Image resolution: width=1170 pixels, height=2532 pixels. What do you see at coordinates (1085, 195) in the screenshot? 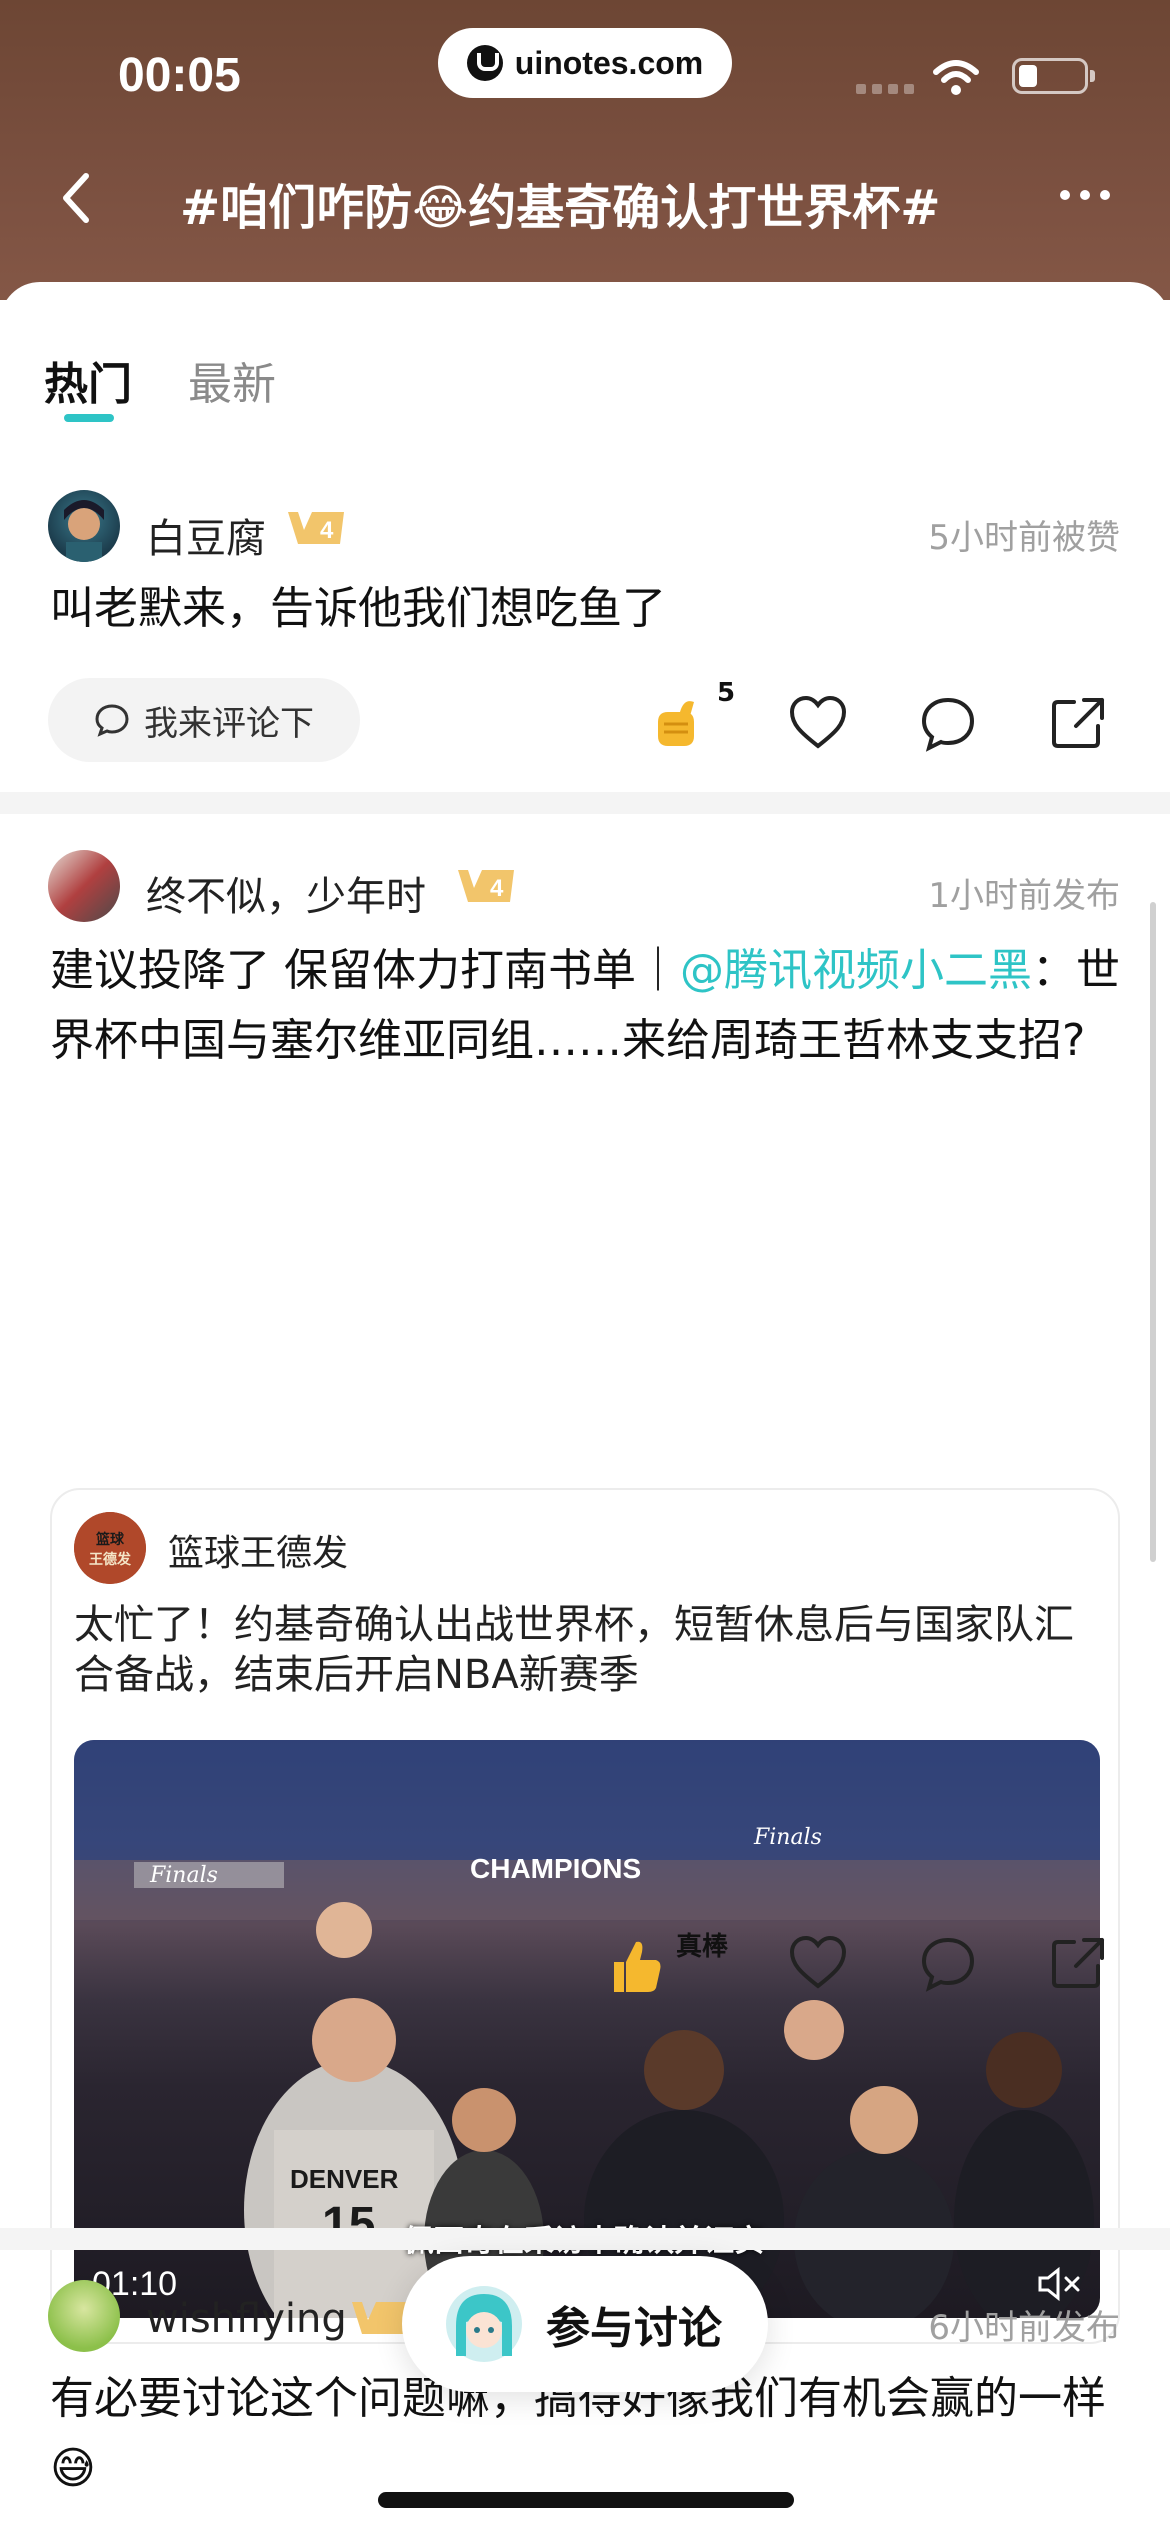
I see `more-button` at bounding box center [1085, 195].